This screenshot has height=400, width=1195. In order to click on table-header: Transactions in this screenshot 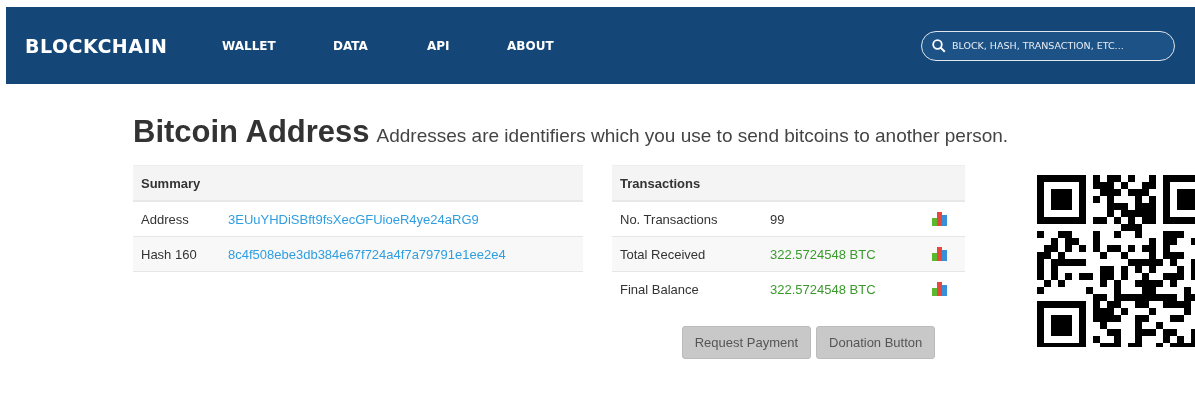, I will do `click(788, 184)`.